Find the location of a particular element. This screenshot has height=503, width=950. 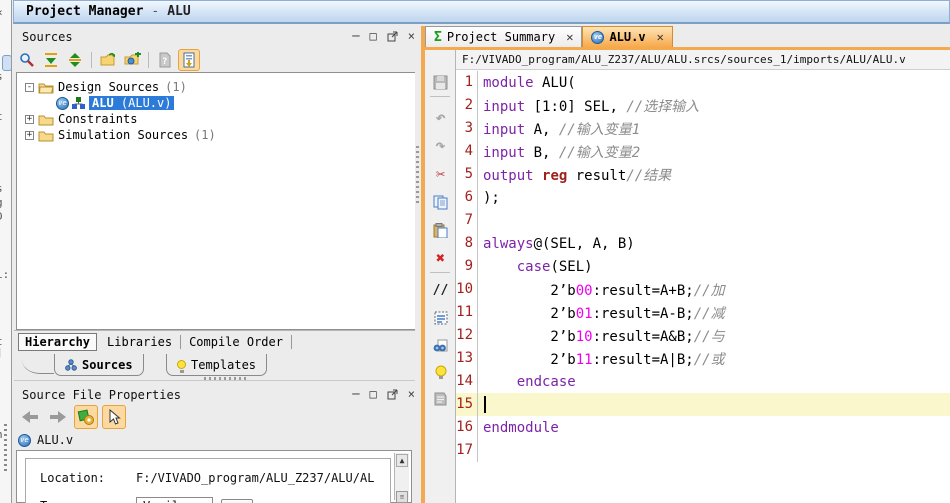

tree-label: Simulation Sources is located at coordinates (123, 135).